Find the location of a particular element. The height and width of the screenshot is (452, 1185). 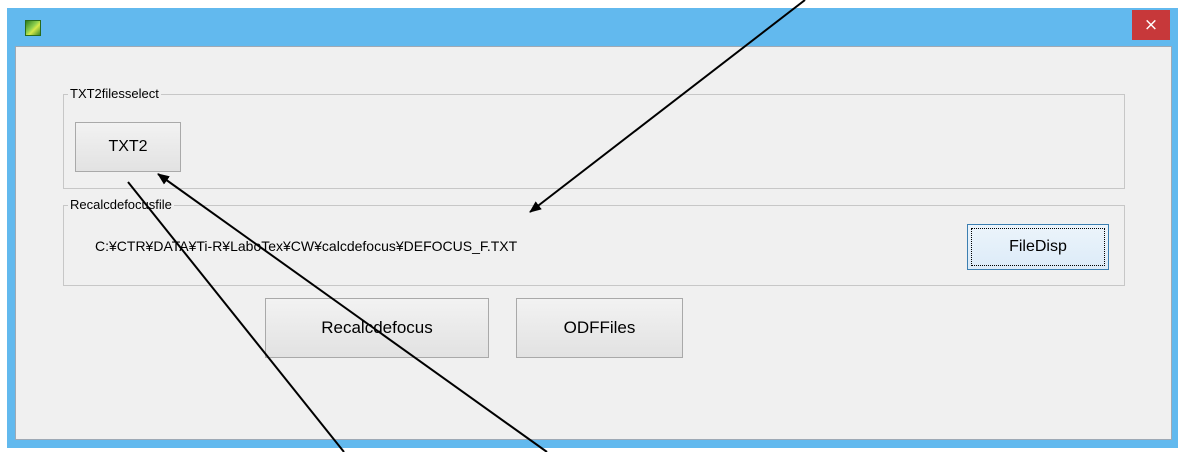

recalc-group-label: Recalcdefocusfile is located at coordinates (121, 204).